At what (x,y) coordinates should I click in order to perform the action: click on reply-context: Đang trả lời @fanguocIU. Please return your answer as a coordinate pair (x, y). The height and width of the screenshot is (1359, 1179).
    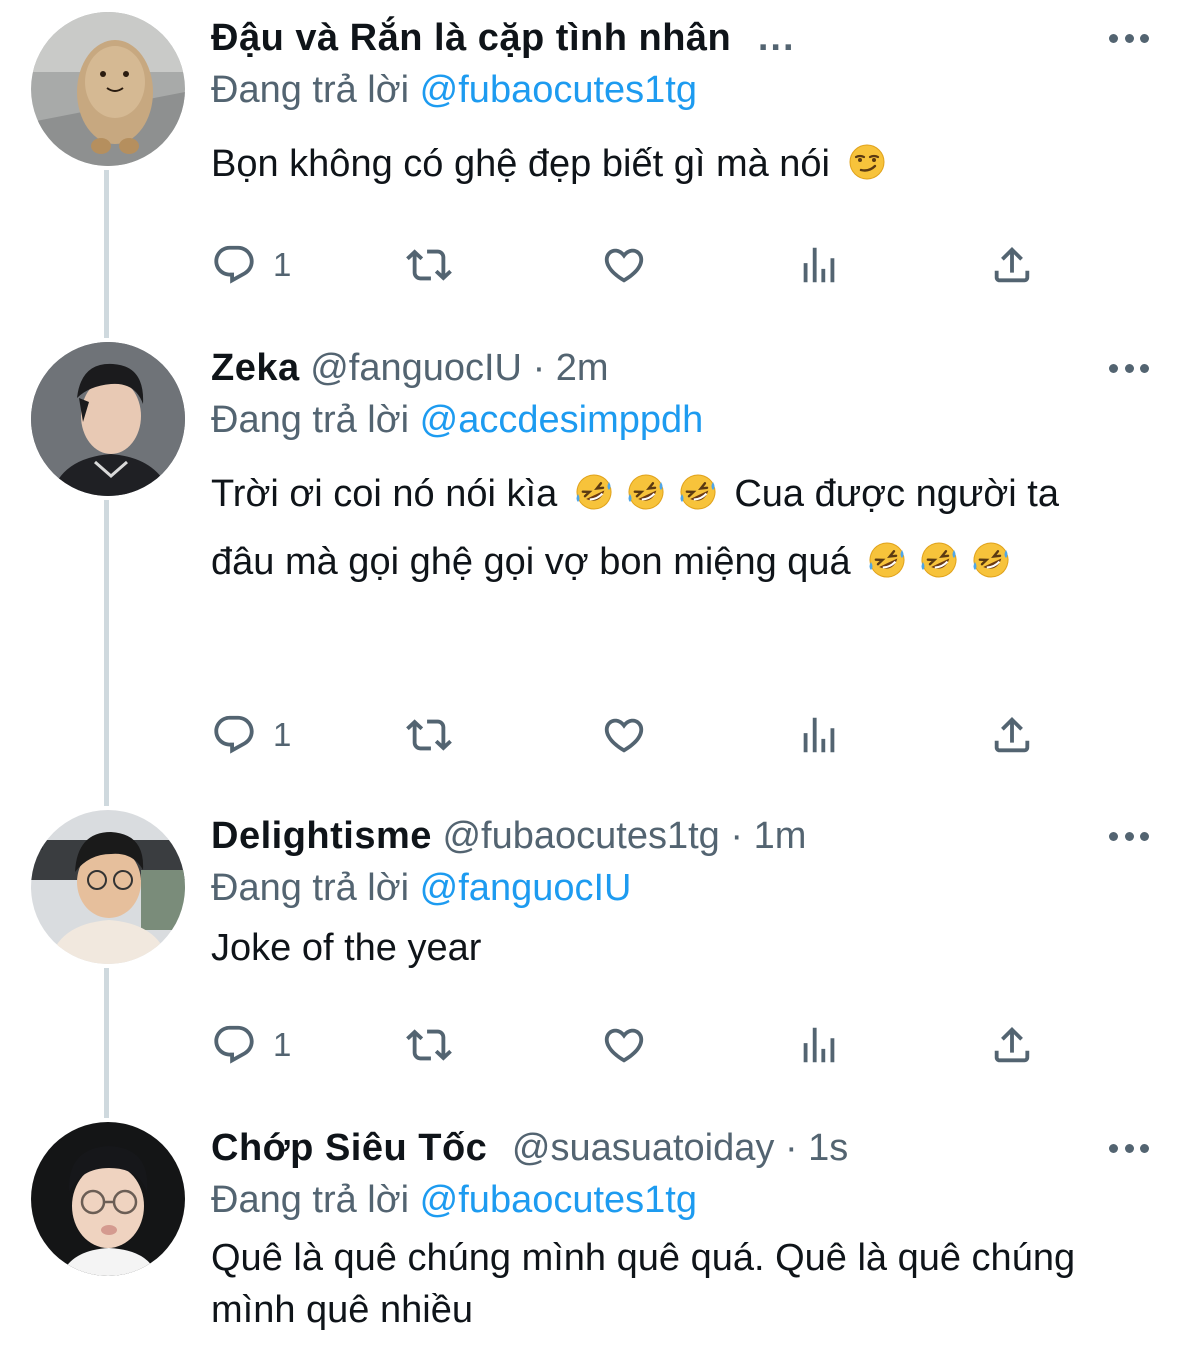
    Looking at the image, I should click on (680, 888).